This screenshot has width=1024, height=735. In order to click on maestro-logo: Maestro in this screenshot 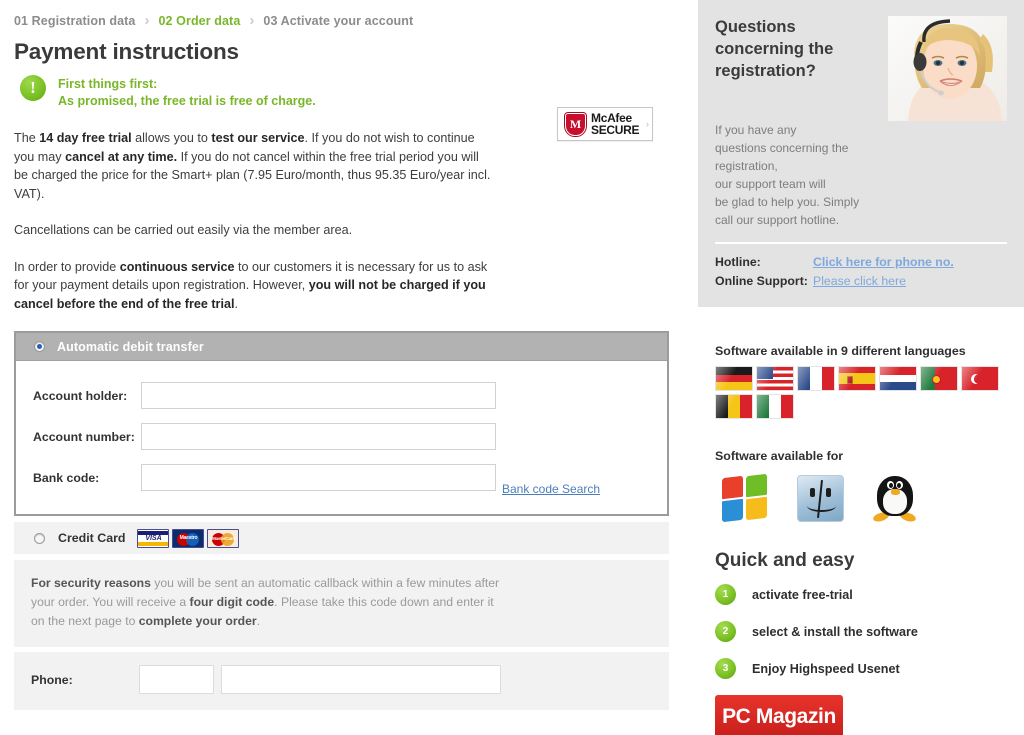, I will do `click(188, 538)`.